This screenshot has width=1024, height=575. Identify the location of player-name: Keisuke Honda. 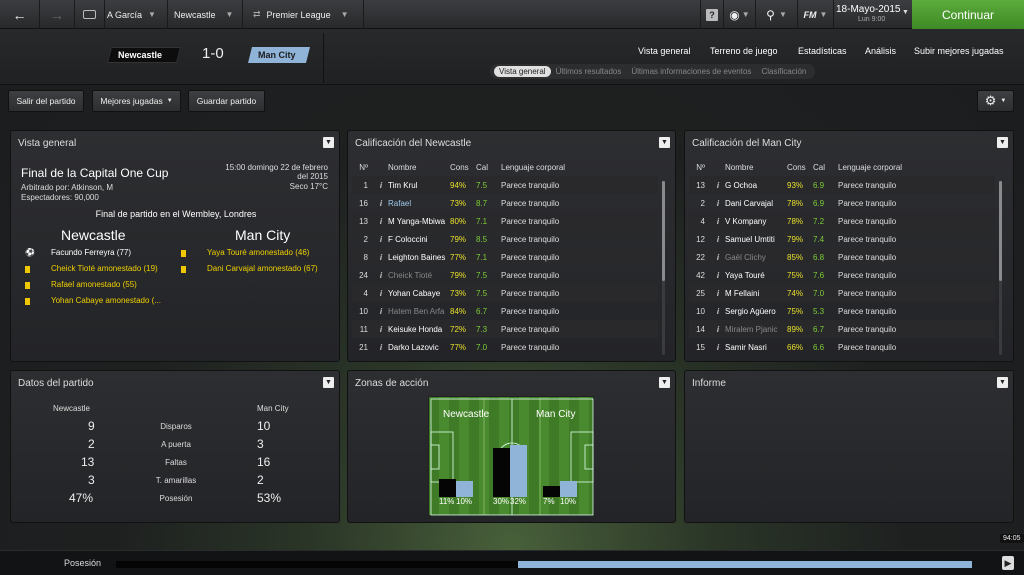
(419, 329).